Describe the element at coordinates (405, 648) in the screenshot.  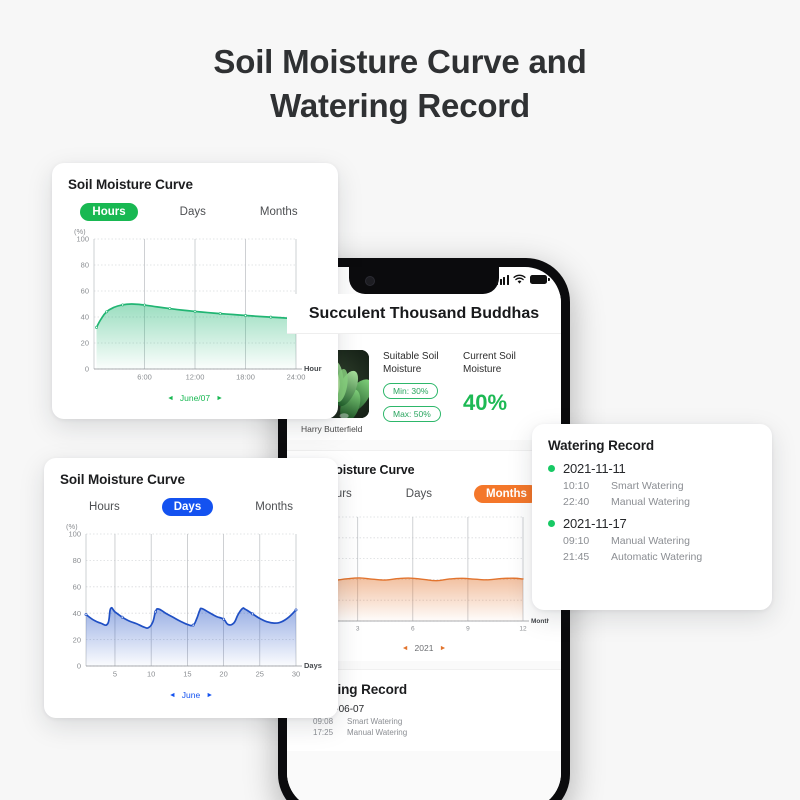
I see `months-prev-arrow-icon: ◄` at that location.